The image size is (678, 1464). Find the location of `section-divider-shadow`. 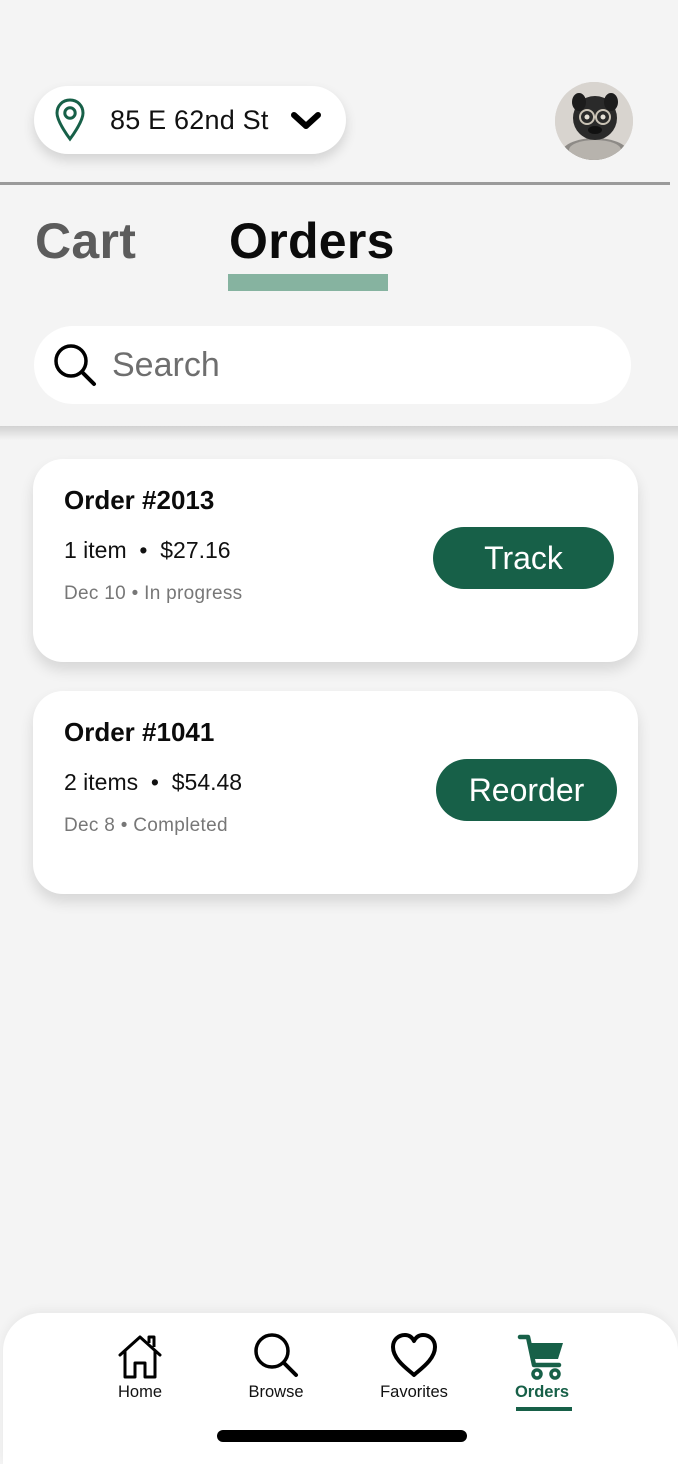

section-divider-shadow is located at coordinates (339, 433).